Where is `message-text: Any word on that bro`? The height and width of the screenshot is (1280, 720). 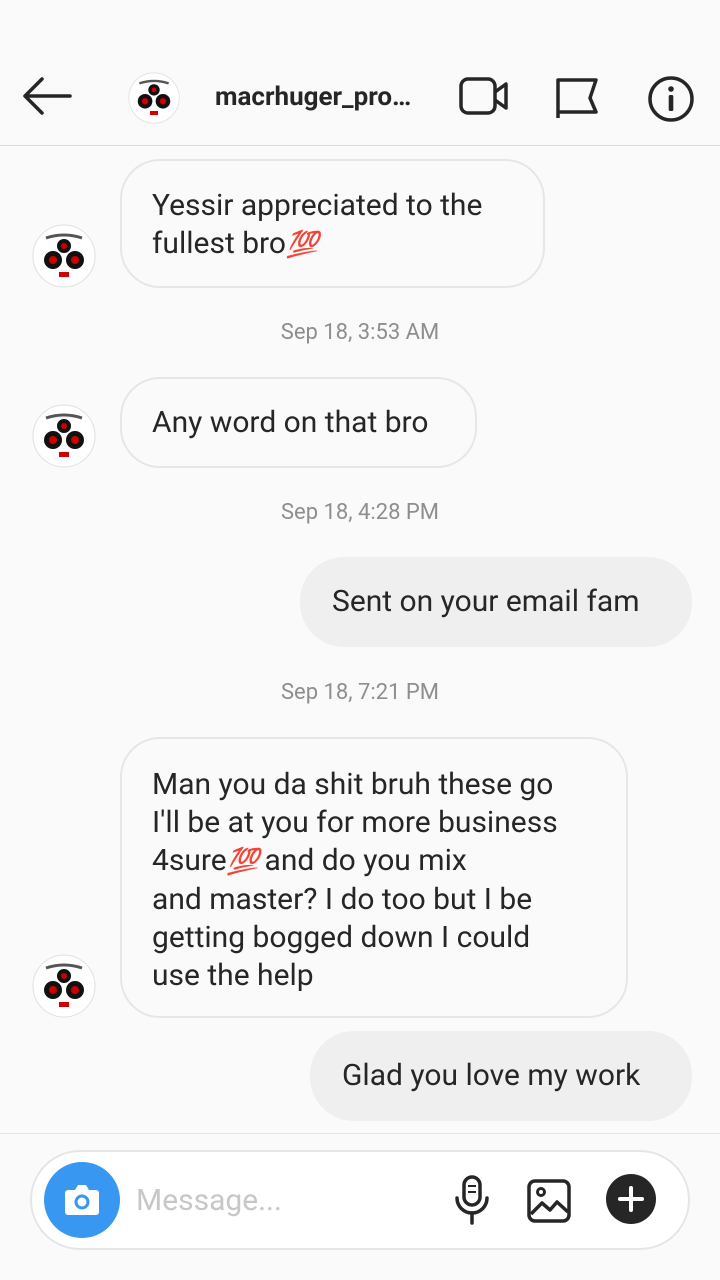
message-text: Any word on that bro is located at coordinates (290, 422).